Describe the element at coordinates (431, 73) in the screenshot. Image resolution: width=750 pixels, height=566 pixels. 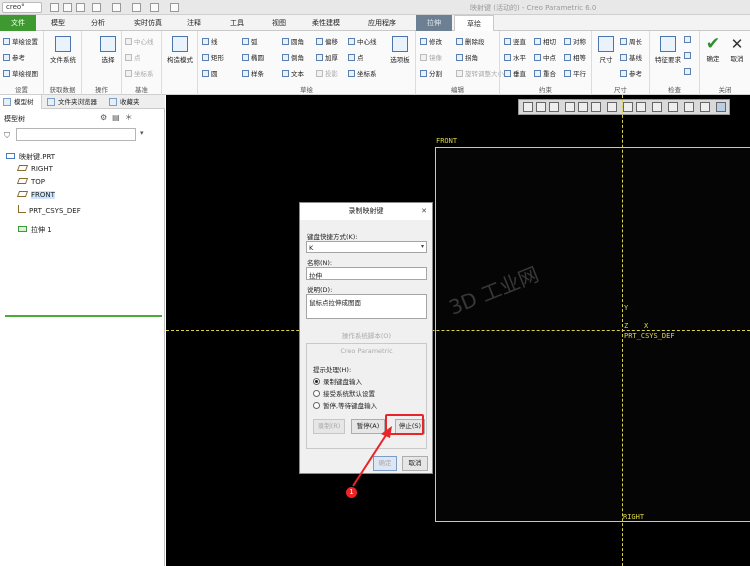
I see `divide-button: 分割` at that location.